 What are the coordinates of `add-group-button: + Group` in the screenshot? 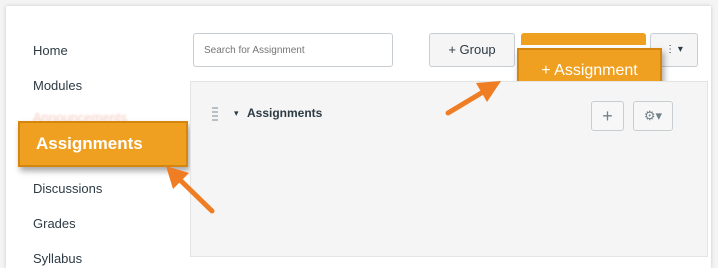 It's located at (472, 50).